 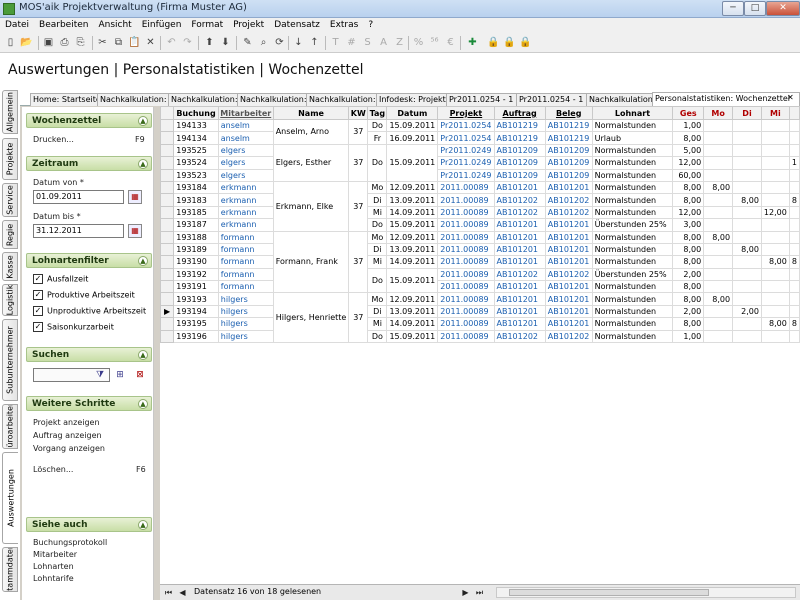 I want to click on delete-icon: ✕, so click(x=150, y=42).